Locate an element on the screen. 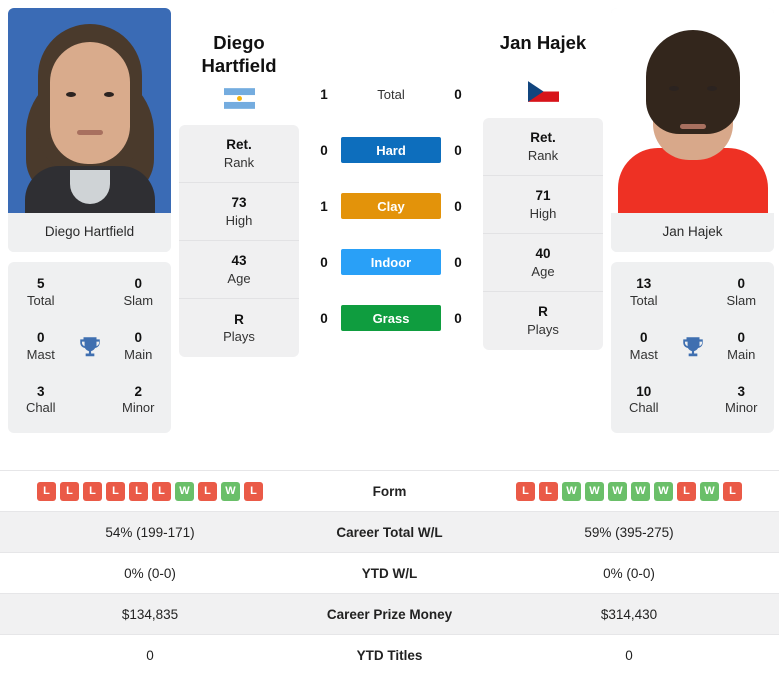 The height and width of the screenshot is (699, 779). right-info-high: 71 High is located at coordinates (543, 205).